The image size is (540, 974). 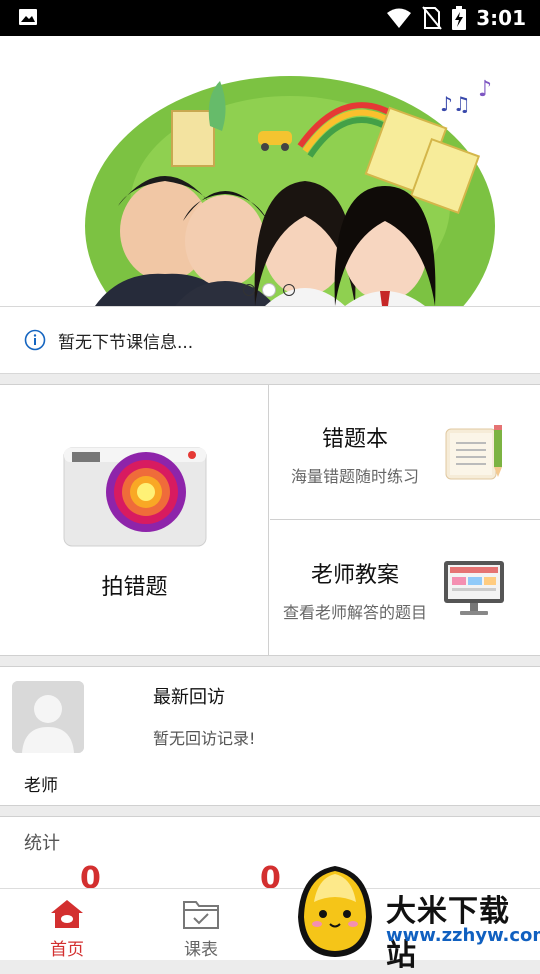 What do you see at coordinates (432, 18) in the screenshot?
I see `no-sim-icon` at bounding box center [432, 18].